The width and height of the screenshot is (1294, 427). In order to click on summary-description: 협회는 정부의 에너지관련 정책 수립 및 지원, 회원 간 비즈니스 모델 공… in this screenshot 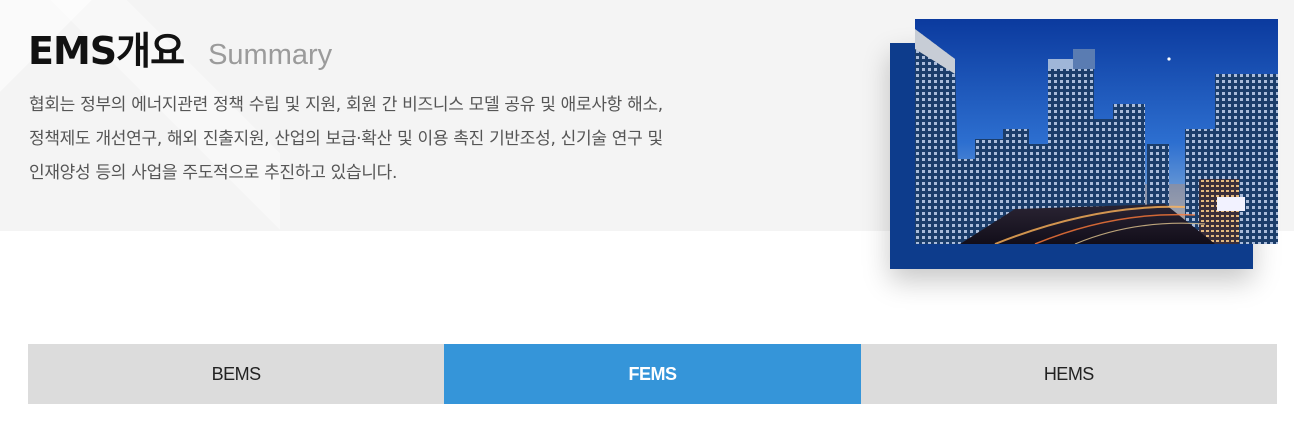, I will do `click(429, 139)`.